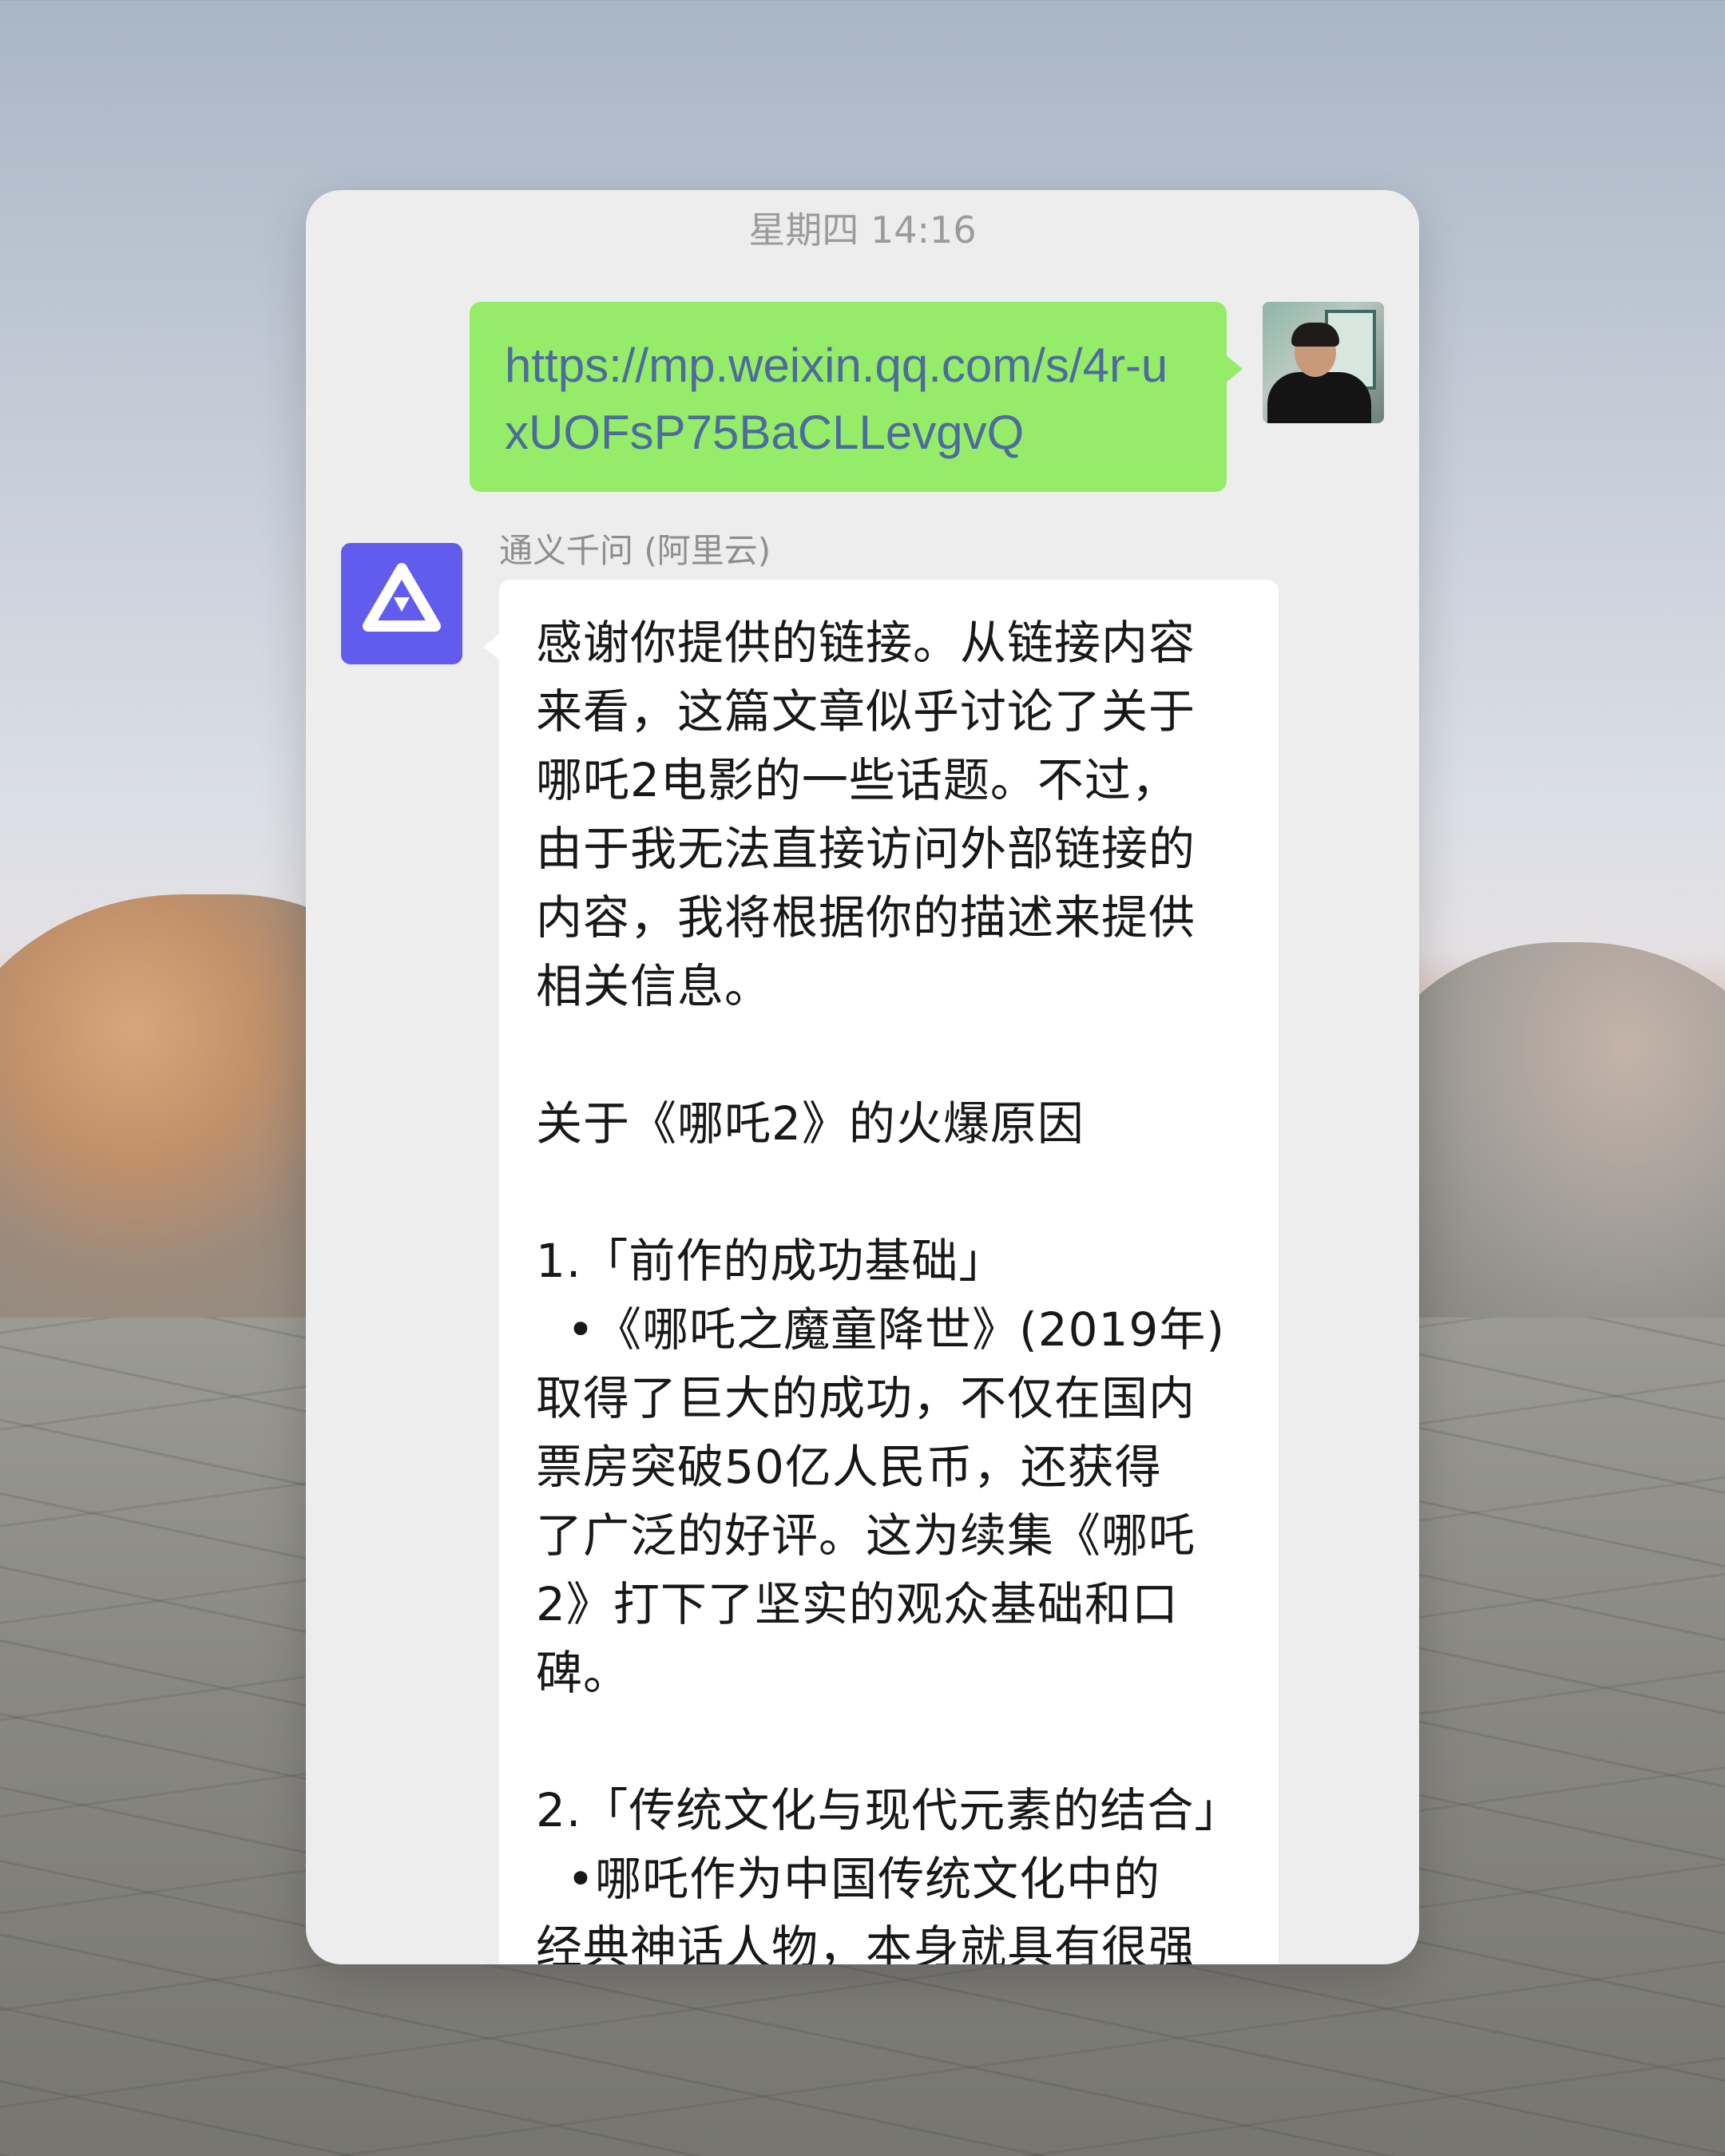 The height and width of the screenshot is (2156, 1725). Describe the element at coordinates (1324, 362) in the screenshot. I see `user-avatar` at that location.